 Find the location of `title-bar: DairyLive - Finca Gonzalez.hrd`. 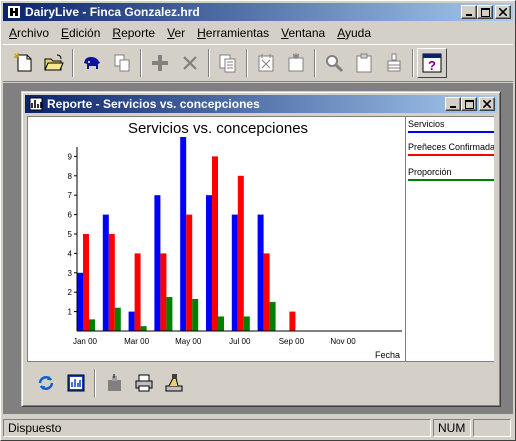

title-bar: DairyLive - Finca Gonzalez.hrd is located at coordinates (258, 12).